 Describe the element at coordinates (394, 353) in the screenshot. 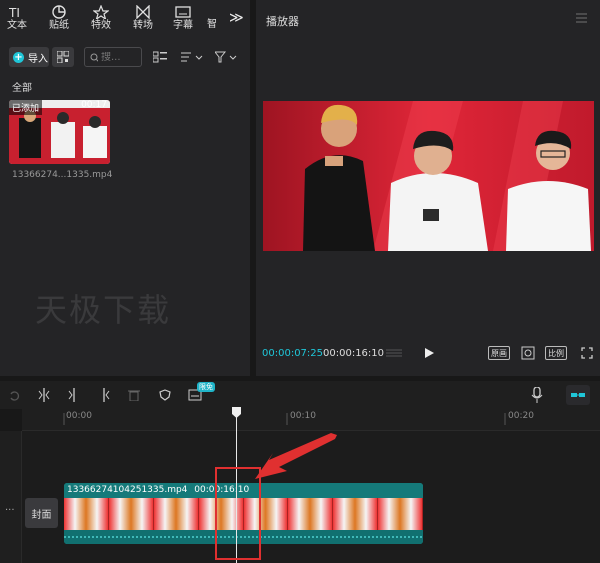

I see `timeline-view-icon` at that location.